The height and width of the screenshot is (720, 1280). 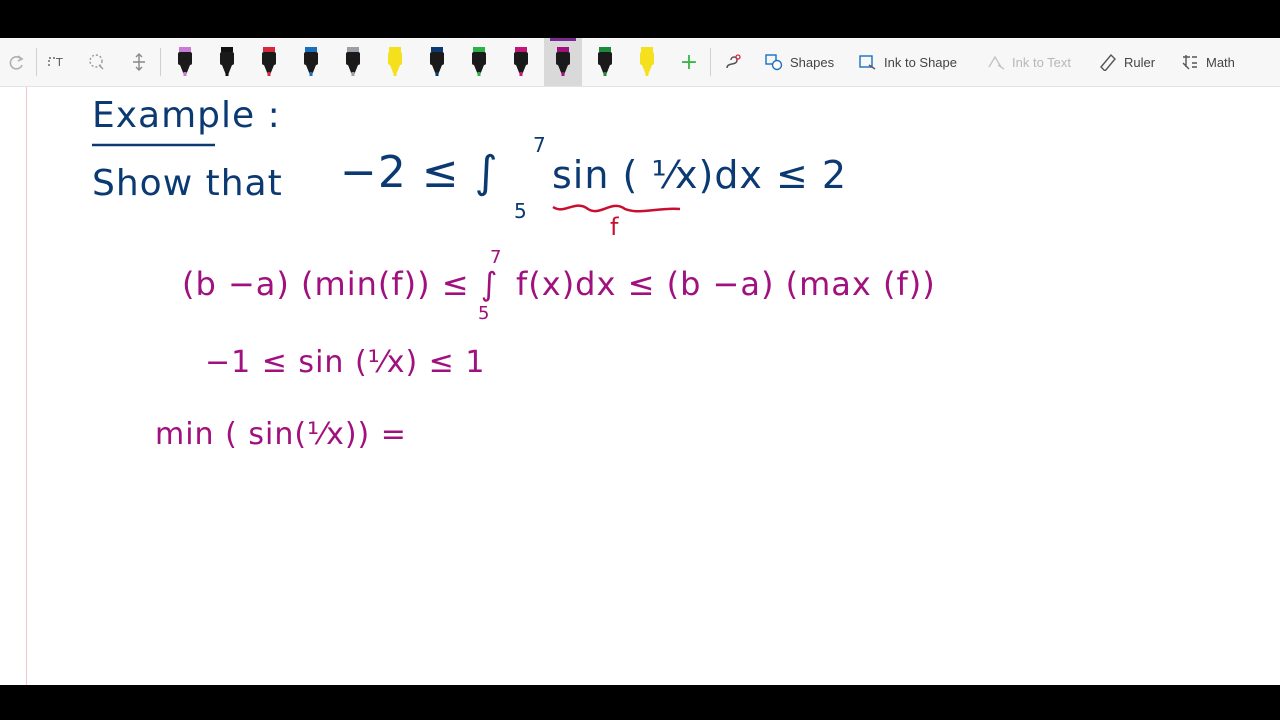 I want to click on redo-icon, so click(x=17, y=62).